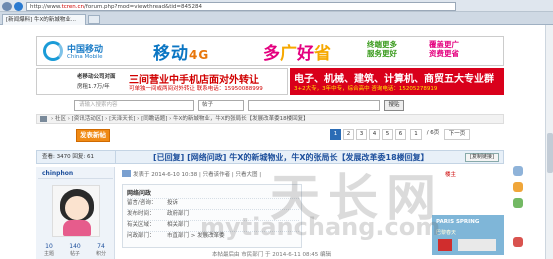 This screenshot has width=553, height=259. What do you see at coordinates (178, 214) in the screenshot?
I see `info-row-value: 政府部门` at bounding box center [178, 214].